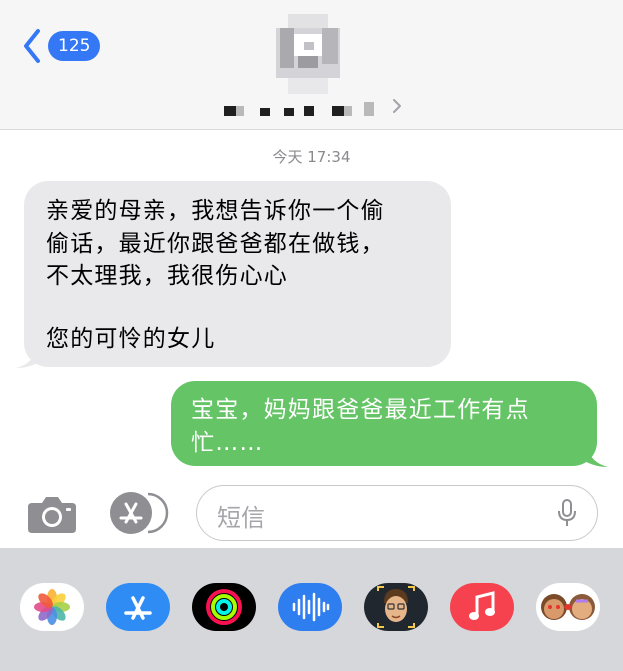 The height and width of the screenshot is (671, 623). I want to click on pixelated-avatar-icon, so click(308, 54).